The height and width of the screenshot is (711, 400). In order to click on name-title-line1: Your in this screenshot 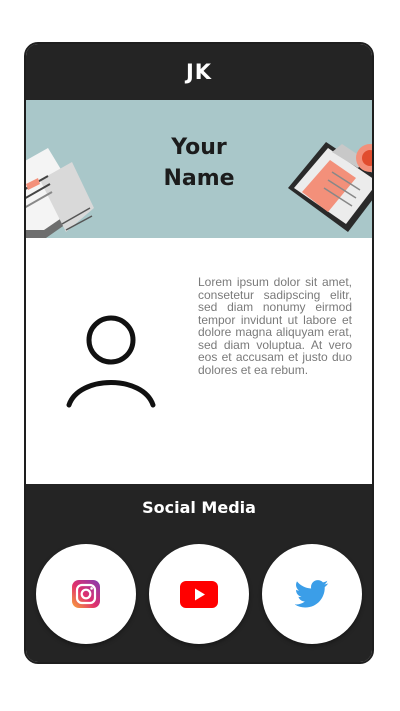, I will do `click(199, 147)`.